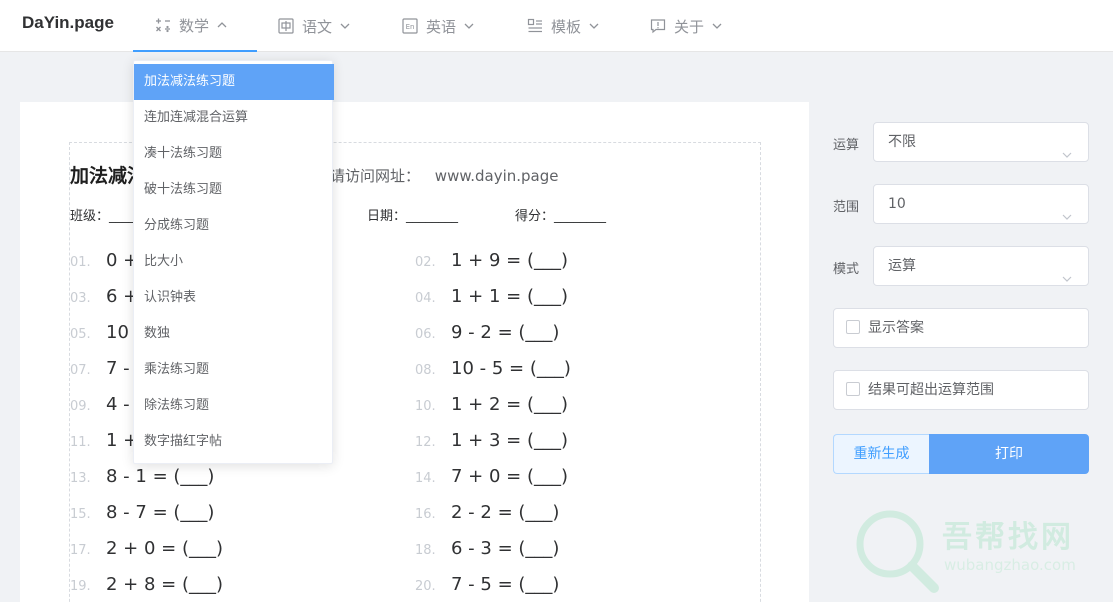  What do you see at coordinates (658, 26) in the screenshot?
I see `about-icon` at bounding box center [658, 26].